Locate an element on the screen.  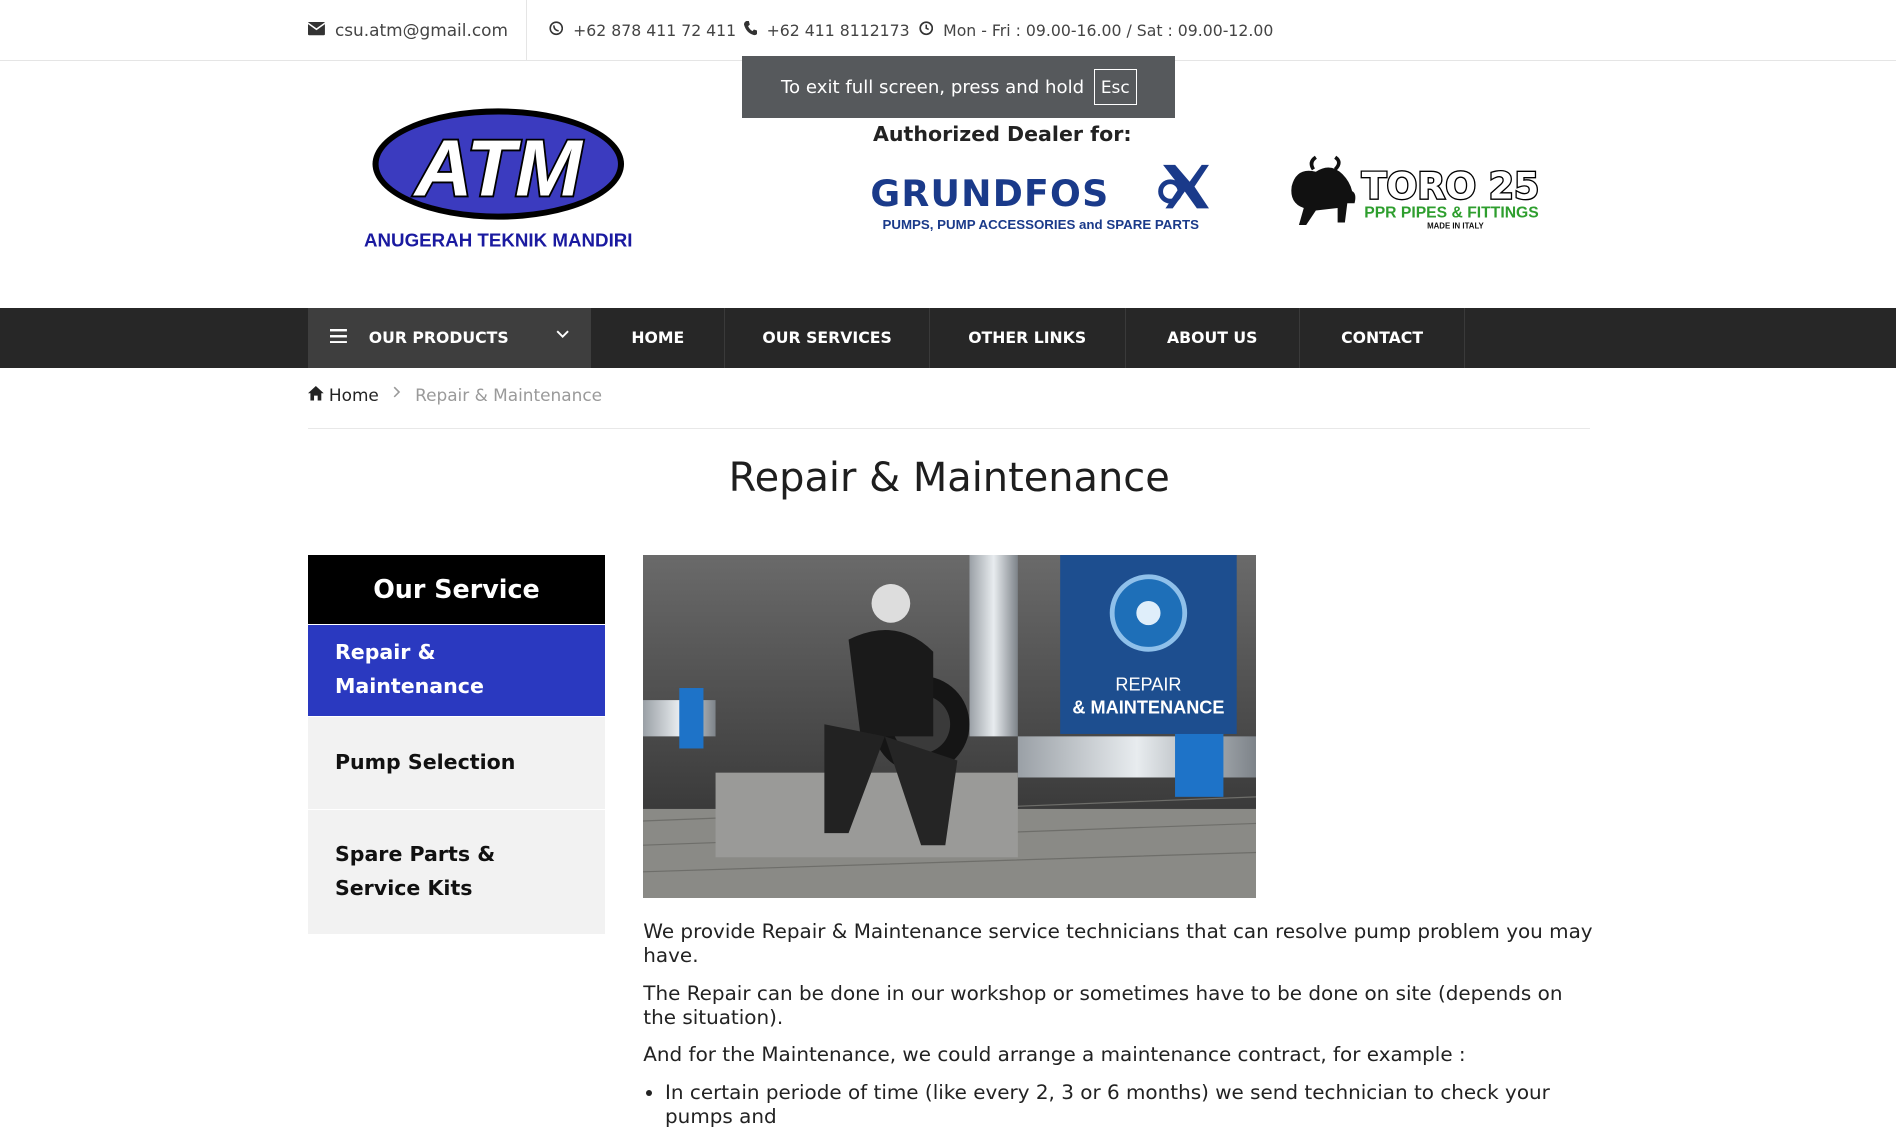
grundfos-x-icon is located at coordinates (1184, 186).